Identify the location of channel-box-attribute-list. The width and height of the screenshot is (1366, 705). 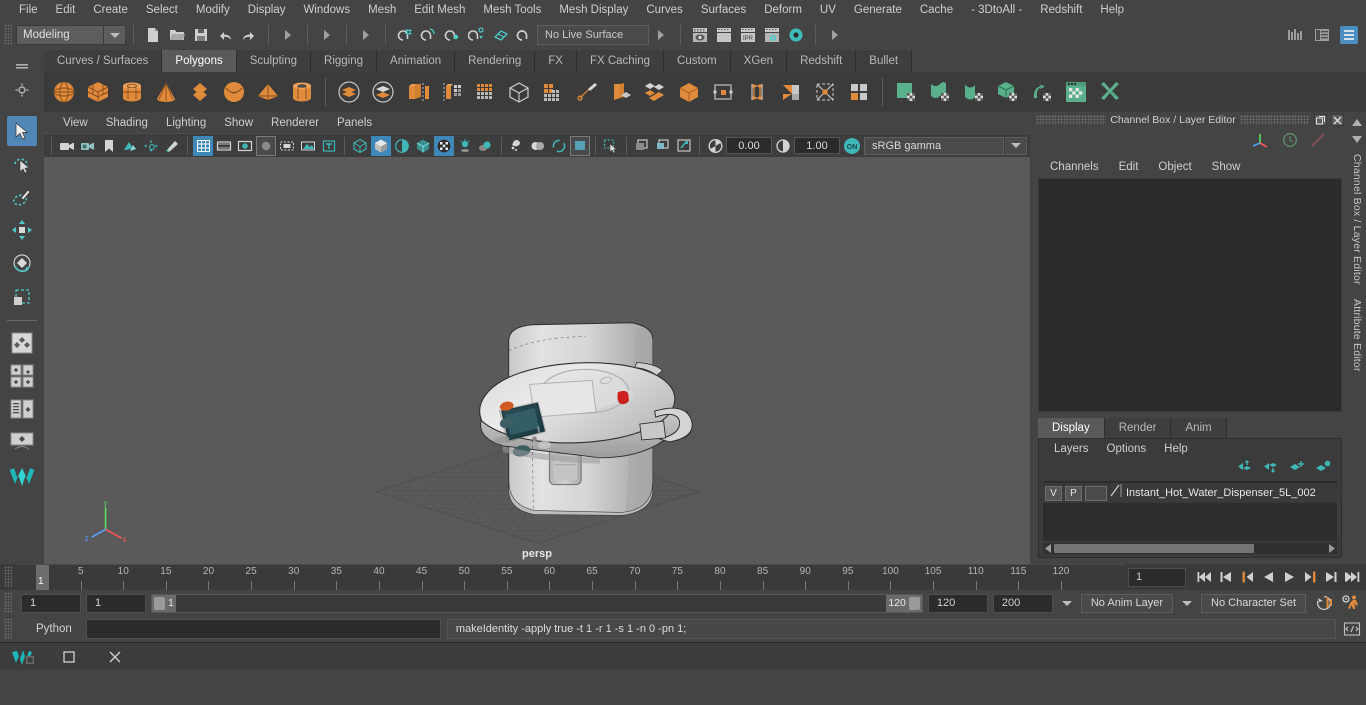
(1190, 295).